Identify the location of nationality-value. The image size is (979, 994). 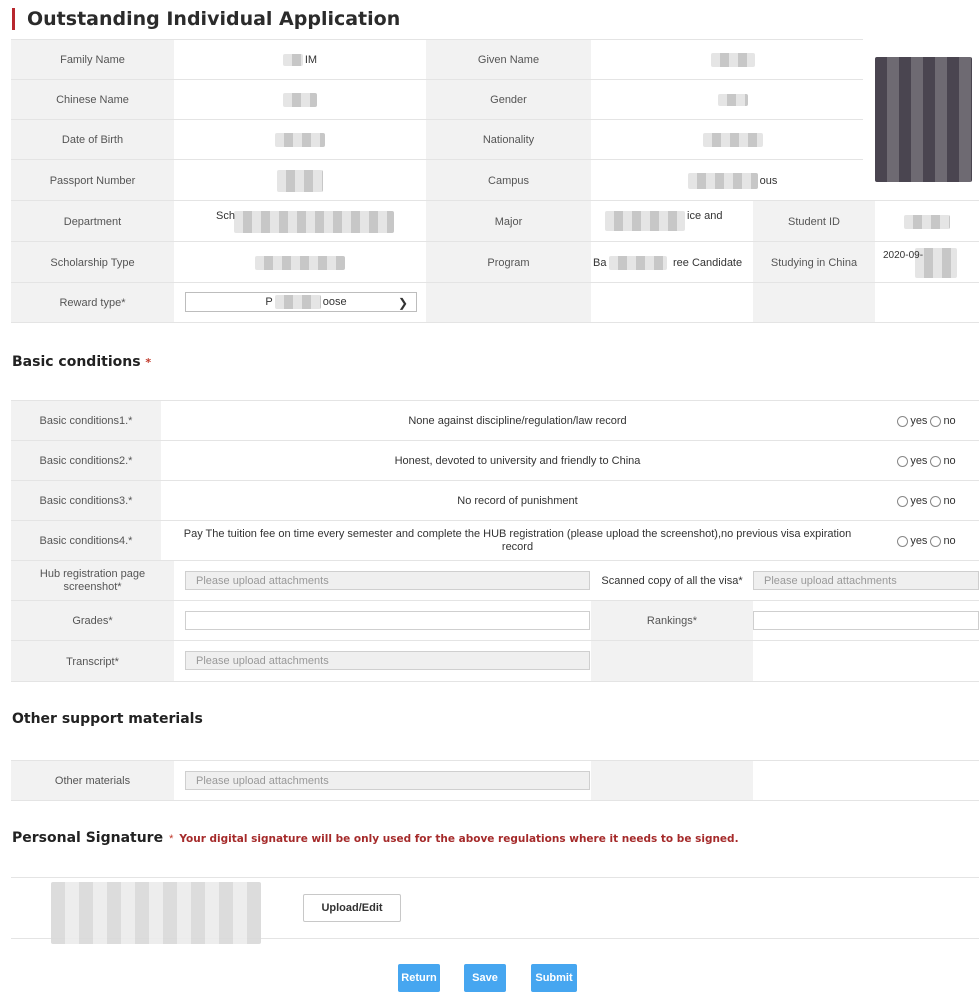
(732, 140).